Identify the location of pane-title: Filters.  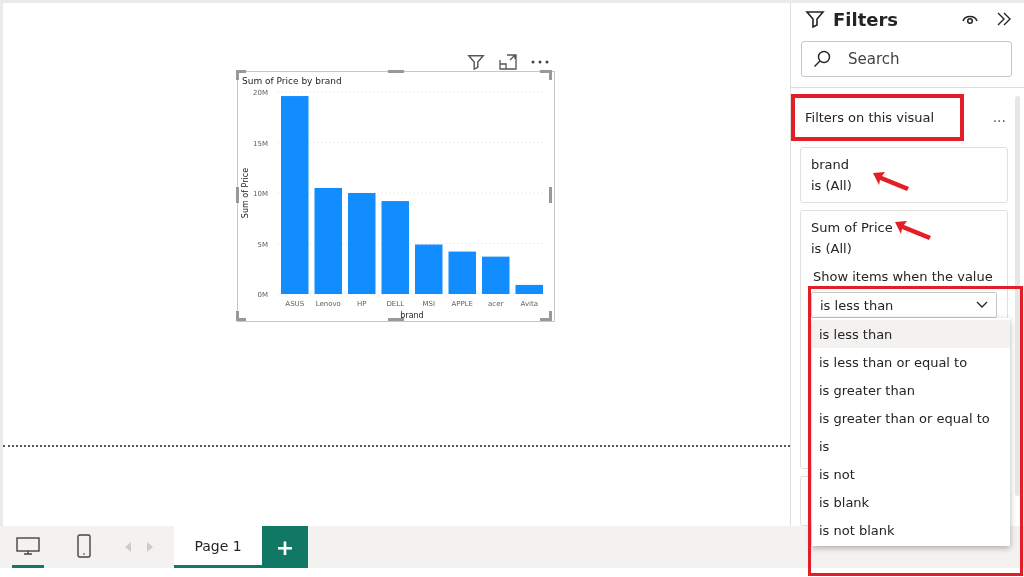
(866, 19).